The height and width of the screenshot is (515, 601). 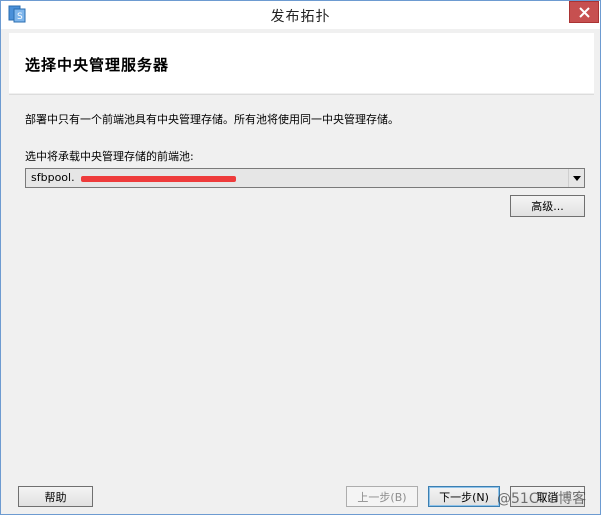 I want to click on front-end-pool-select: sfbpool., so click(x=305, y=178).